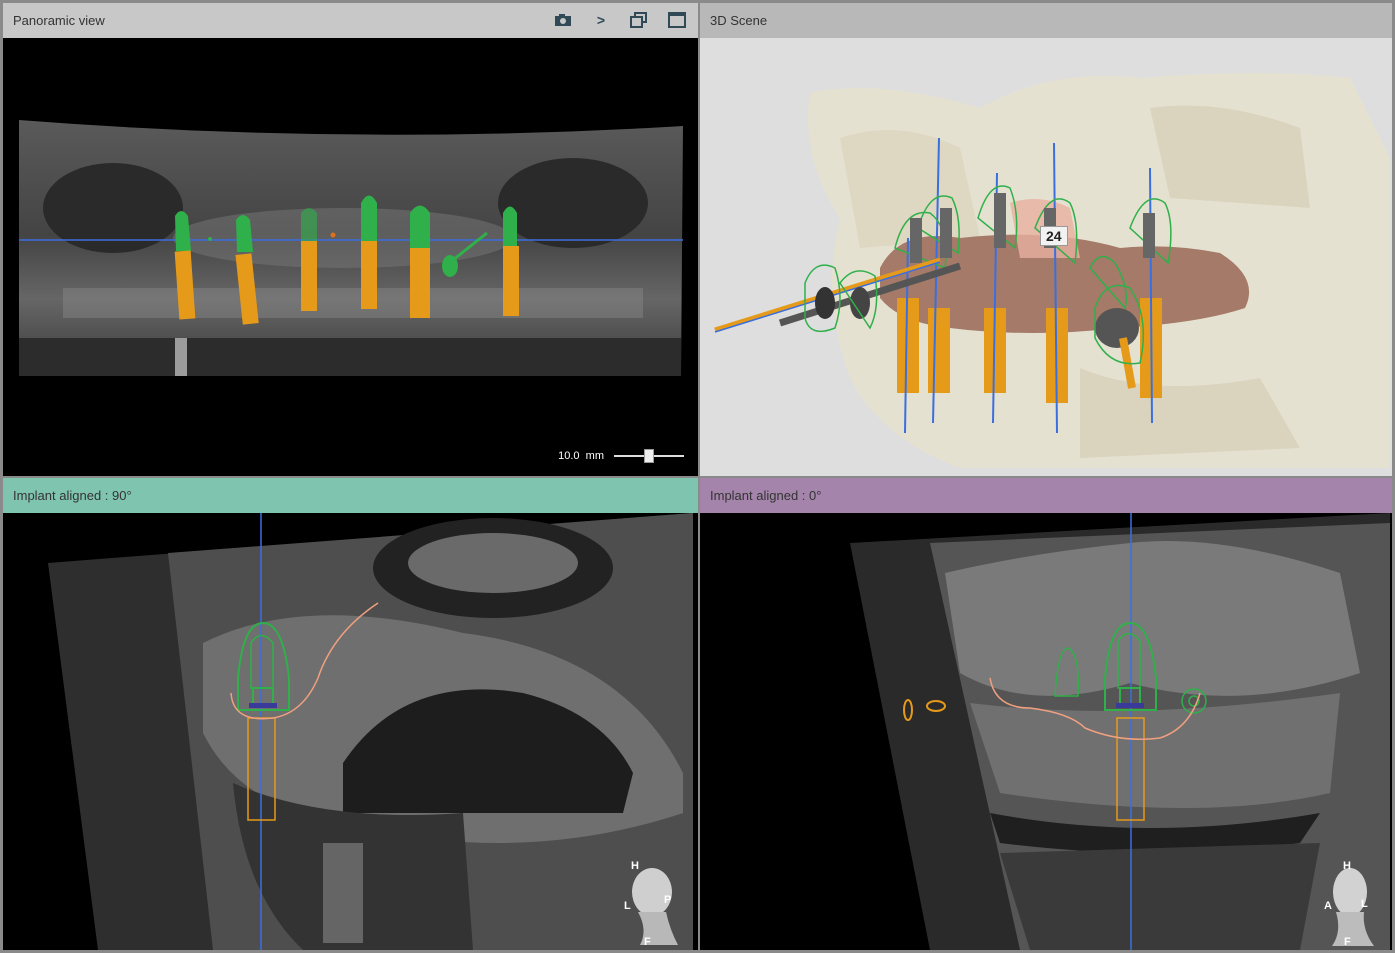 This screenshot has height=953, width=1395. Describe the element at coordinates (1364, 904) in the screenshot. I see `orient-right: L` at that location.